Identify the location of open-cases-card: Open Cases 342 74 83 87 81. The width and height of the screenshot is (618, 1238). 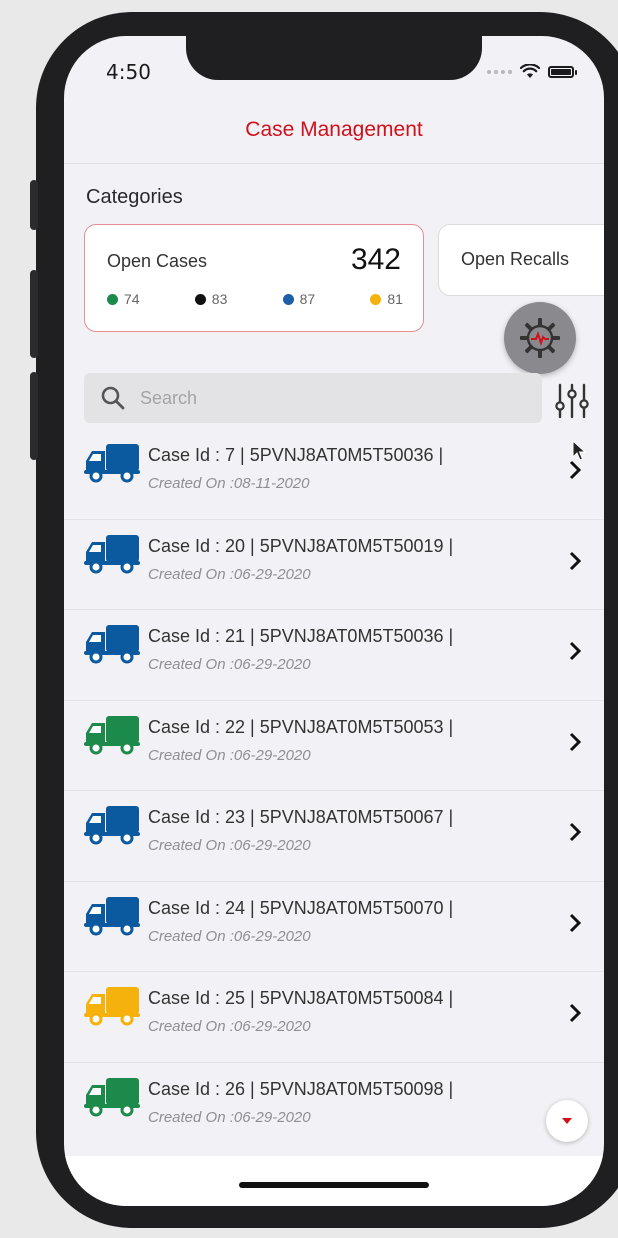
(254, 278).